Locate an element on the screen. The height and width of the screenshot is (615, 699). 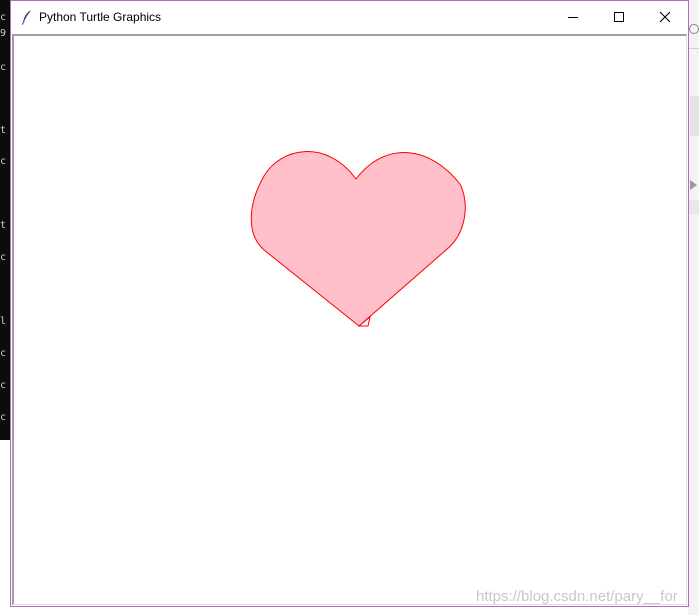
minimize-button is located at coordinates (573, 16).